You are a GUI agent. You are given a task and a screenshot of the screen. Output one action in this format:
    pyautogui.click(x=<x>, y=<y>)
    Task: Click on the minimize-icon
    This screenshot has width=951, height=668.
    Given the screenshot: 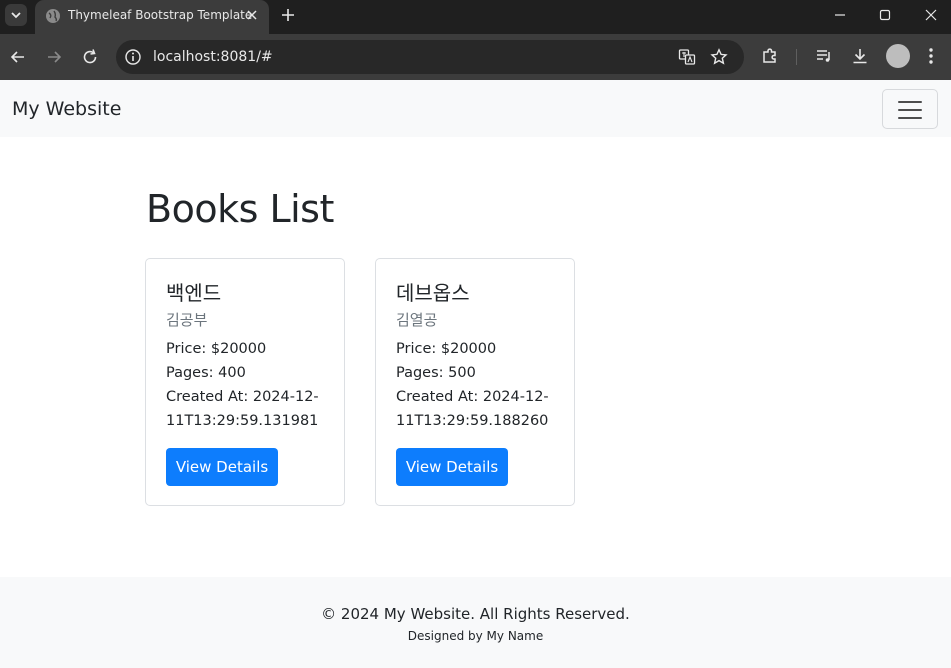 What is the action you would take?
    pyautogui.click(x=840, y=15)
    